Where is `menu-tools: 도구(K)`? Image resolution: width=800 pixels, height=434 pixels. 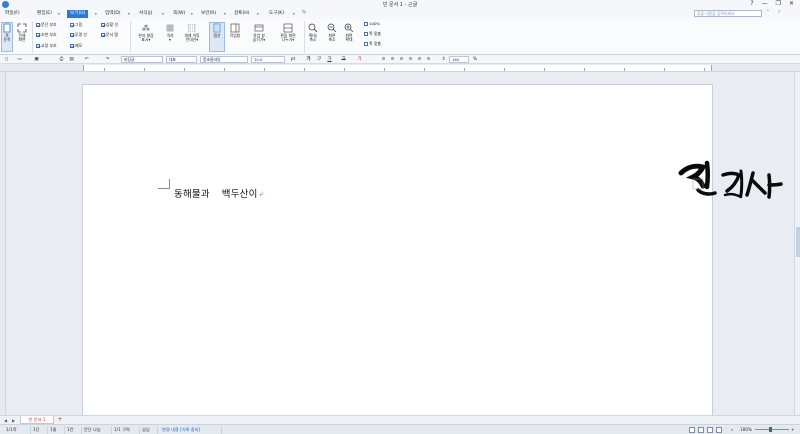
menu-tools: 도구(K) is located at coordinates (276, 14).